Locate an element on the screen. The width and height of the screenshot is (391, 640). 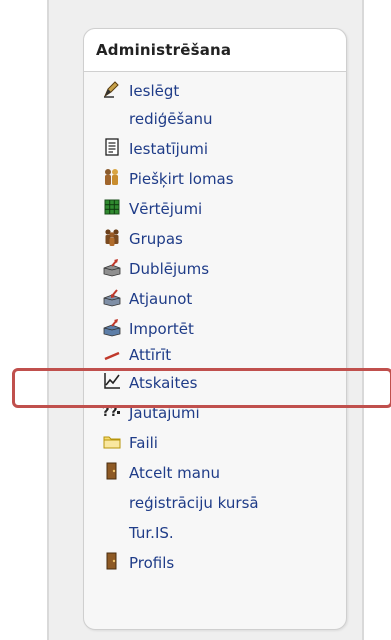
menu-item-import: Importēt is located at coordinates (147, 328).